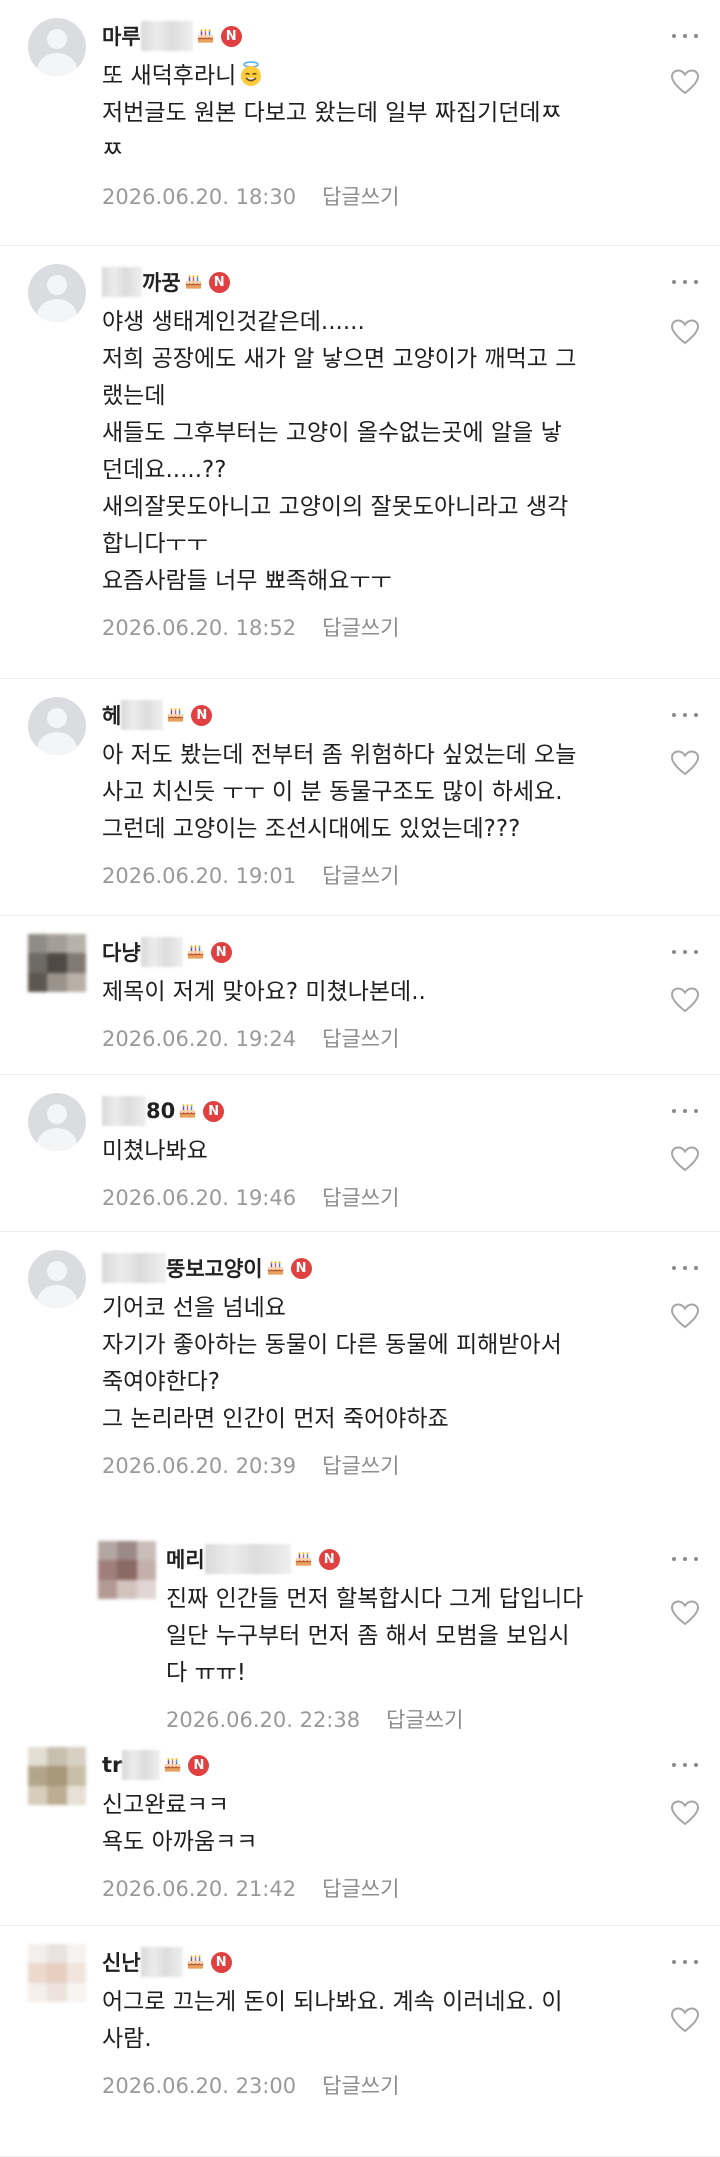 The height and width of the screenshot is (2157, 720). What do you see at coordinates (332, 1345) in the screenshot?
I see `comment-line: 자기가 좋아하는 동물이 다른 동물에 피해받아서` at bounding box center [332, 1345].